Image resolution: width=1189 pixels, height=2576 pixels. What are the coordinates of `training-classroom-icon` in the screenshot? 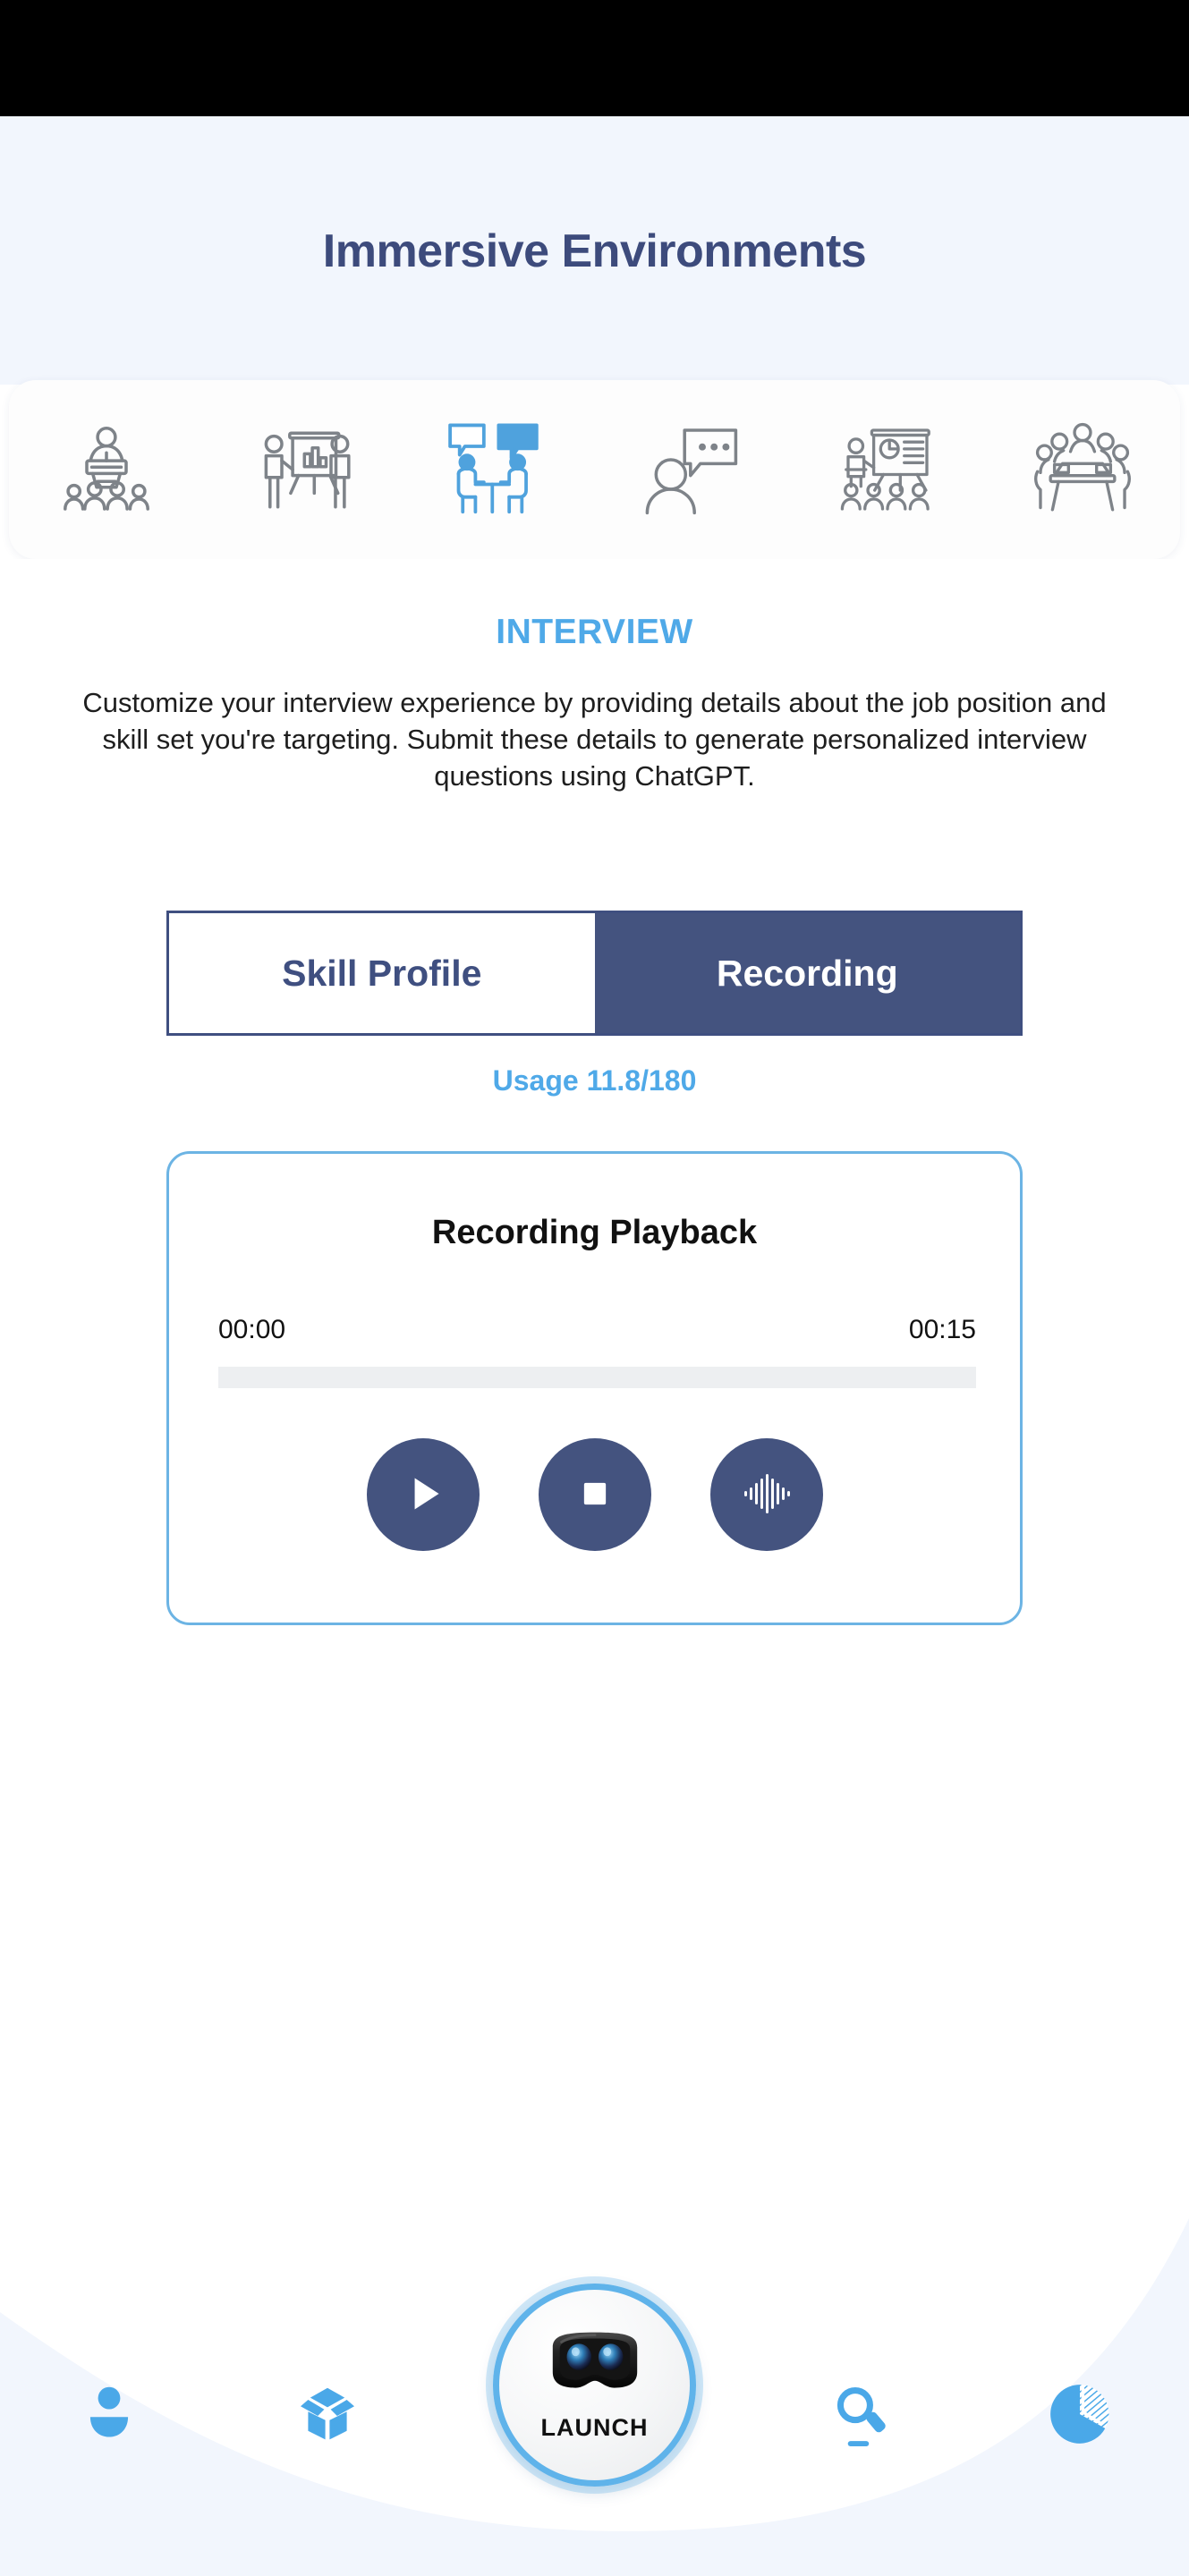 It's located at (887, 469).